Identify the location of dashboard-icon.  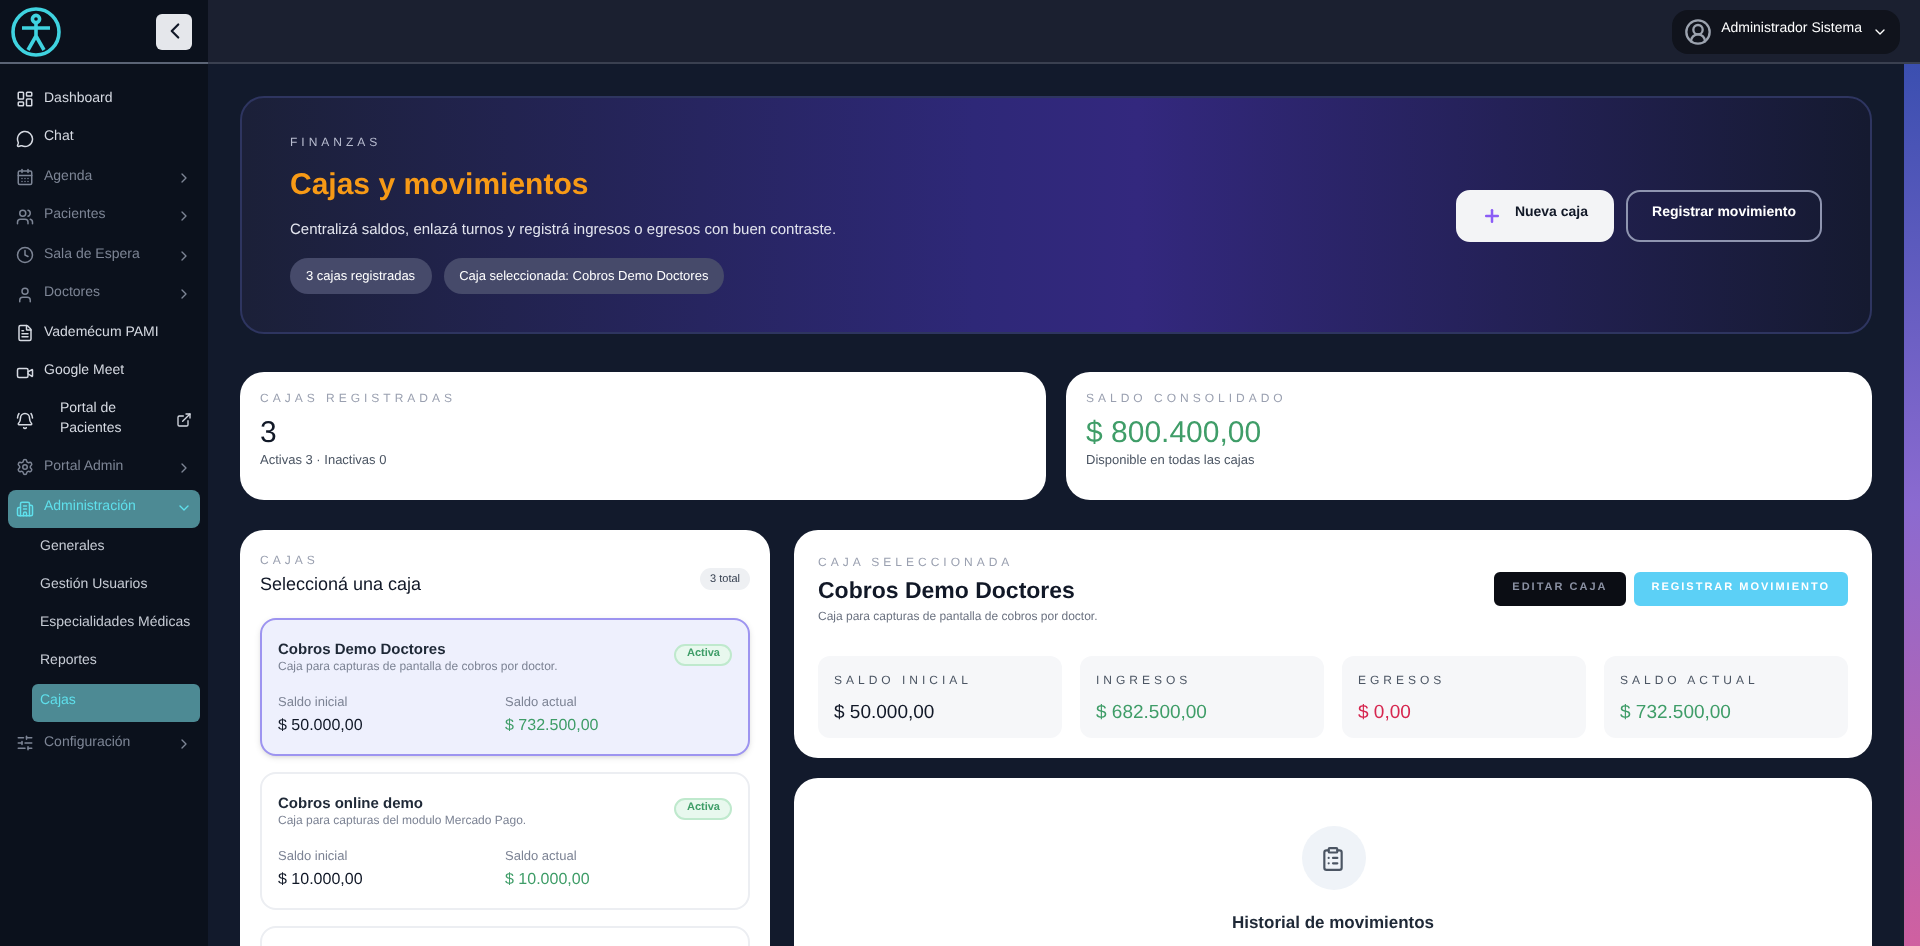
(25, 99).